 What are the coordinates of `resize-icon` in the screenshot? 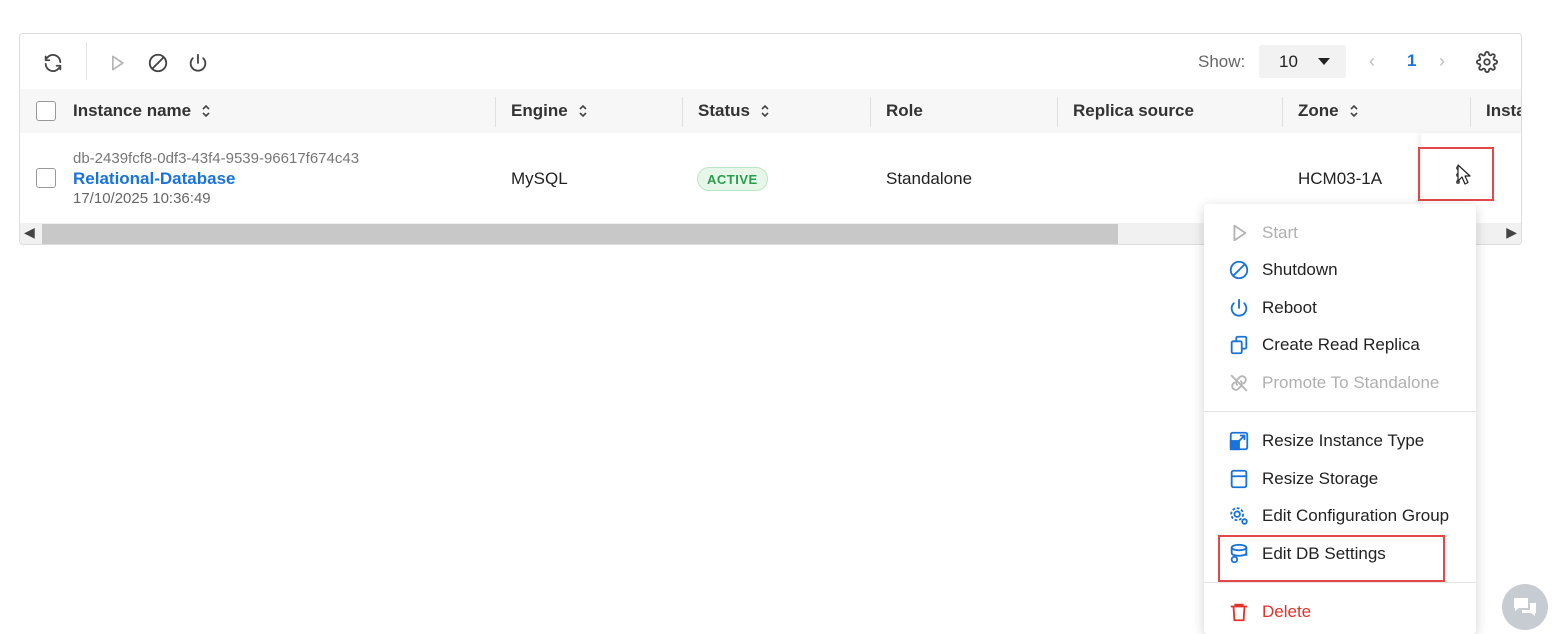 It's located at (1239, 441).